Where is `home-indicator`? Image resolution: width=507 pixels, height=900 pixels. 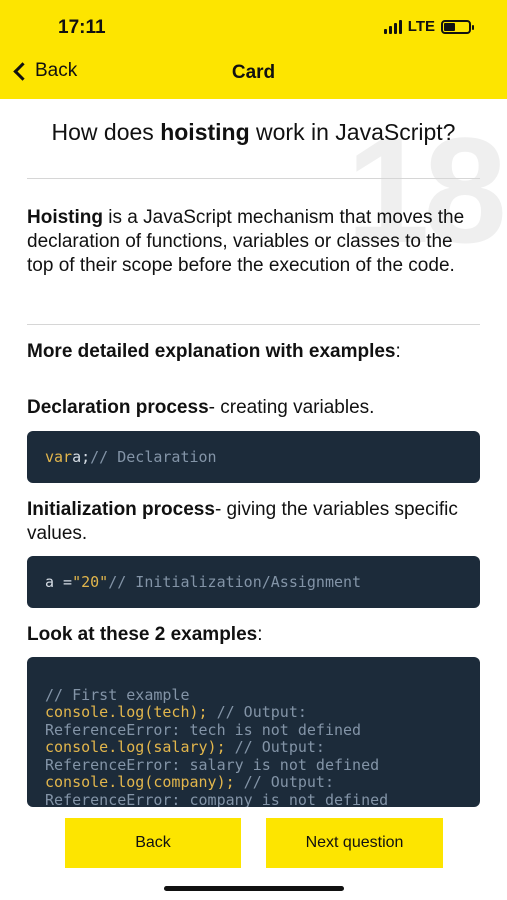 home-indicator is located at coordinates (254, 888).